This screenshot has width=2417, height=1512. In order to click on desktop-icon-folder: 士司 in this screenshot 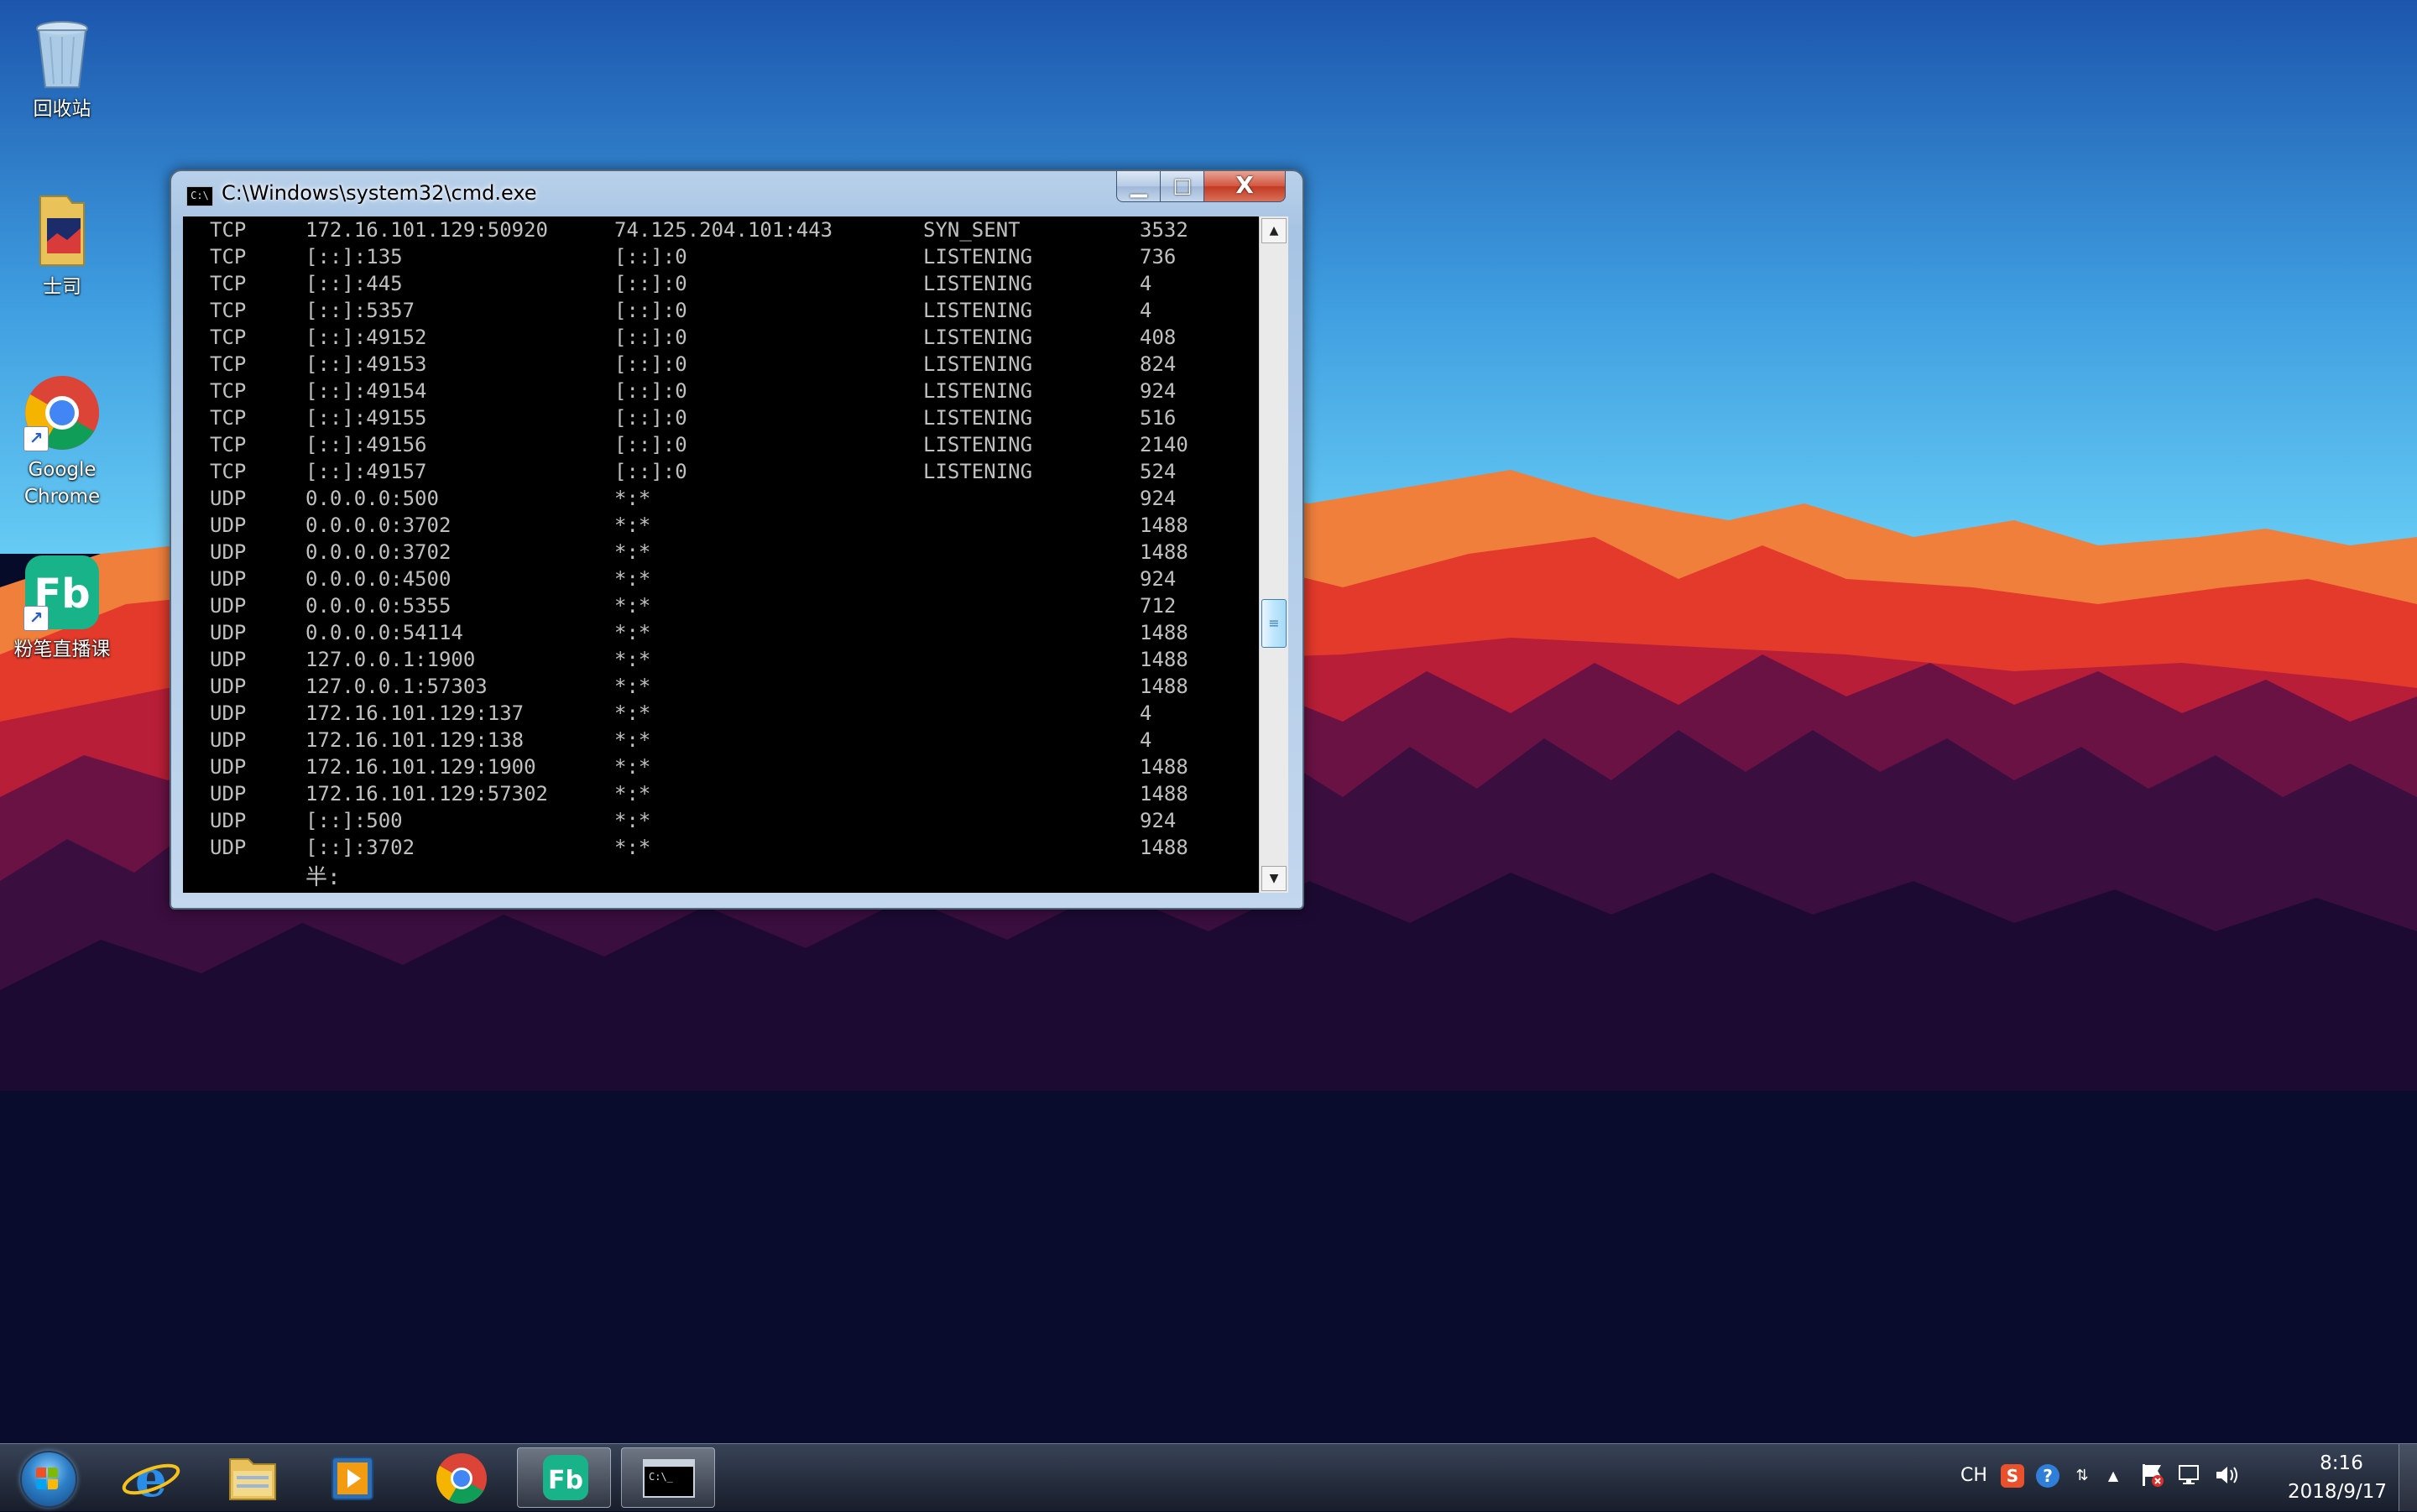, I will do `click(62, 245)`.